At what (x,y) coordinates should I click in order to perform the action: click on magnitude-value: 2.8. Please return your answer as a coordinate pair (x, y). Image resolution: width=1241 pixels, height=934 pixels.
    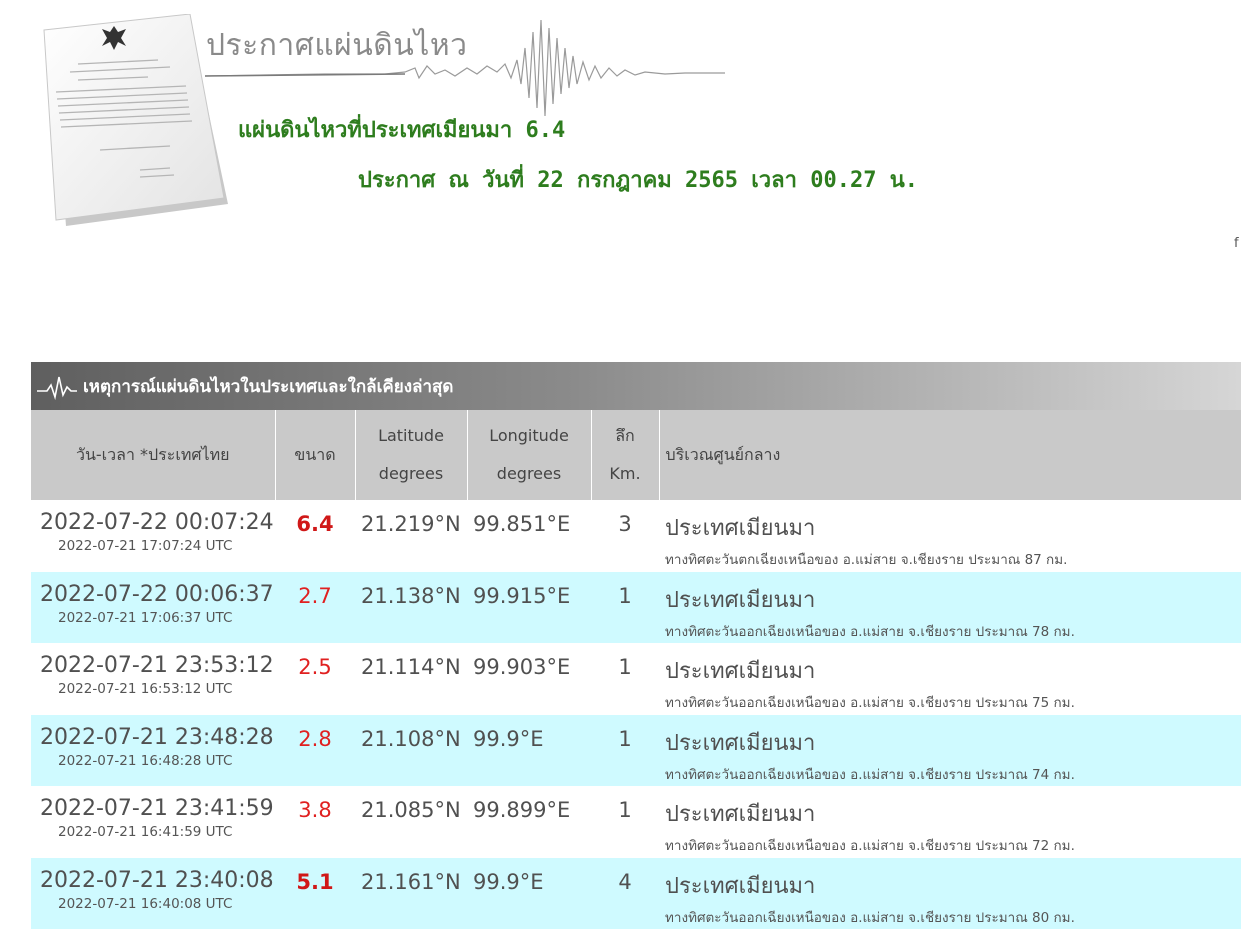
    Looking at the image, I should click on (315, 738).